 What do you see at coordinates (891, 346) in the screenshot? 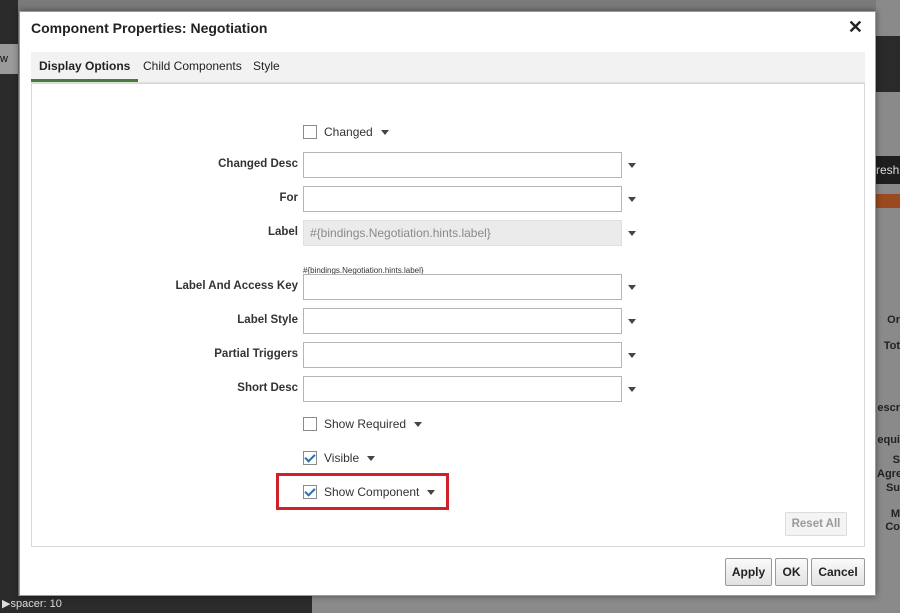
I see `bg-right-text: Tot` at bounding box center [891, 346].